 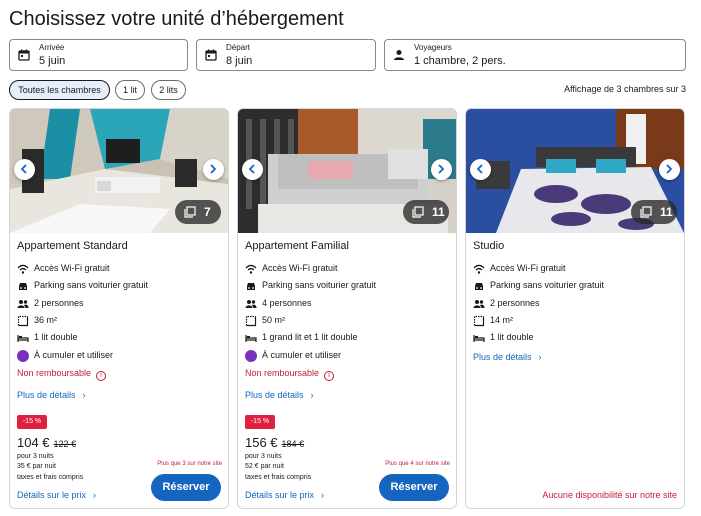 What do you see at coordinates (72, 246) in the screenshot?
I see `room-name: Appartement Standard` at bounding box center [72, 246].